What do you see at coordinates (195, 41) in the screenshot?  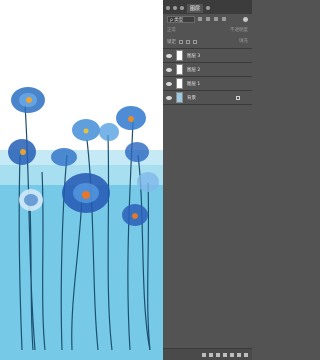 I see `lock-all-icon` at bounding box center [195, 41].